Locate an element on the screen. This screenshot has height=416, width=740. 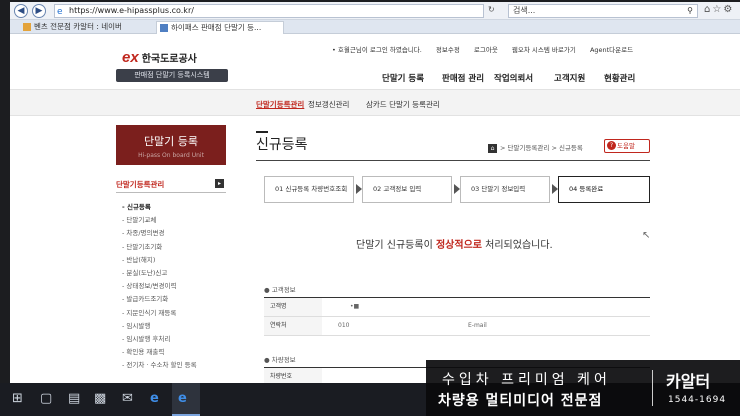
sidebar-item: - 단말기교체 is located at coordinates (159, 220).